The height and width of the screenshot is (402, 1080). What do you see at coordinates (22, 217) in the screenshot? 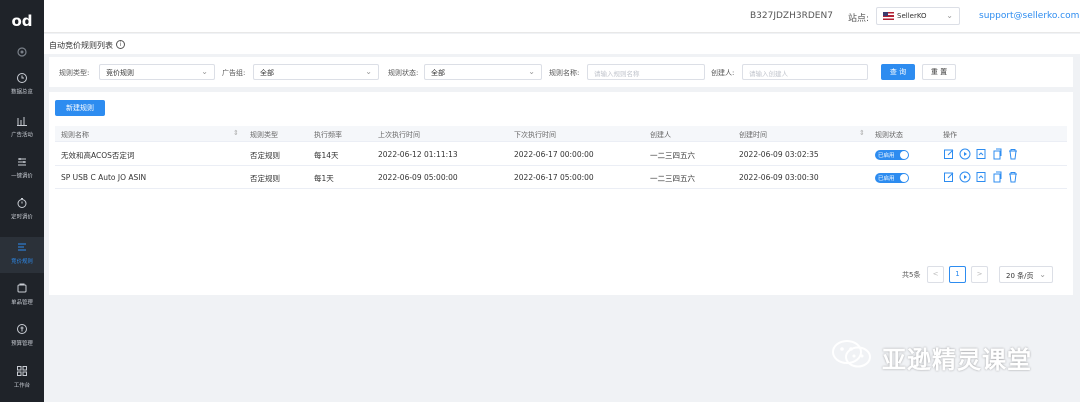
I see `sidebar-item-label: 定时调价` at bounding box center [22, 217].